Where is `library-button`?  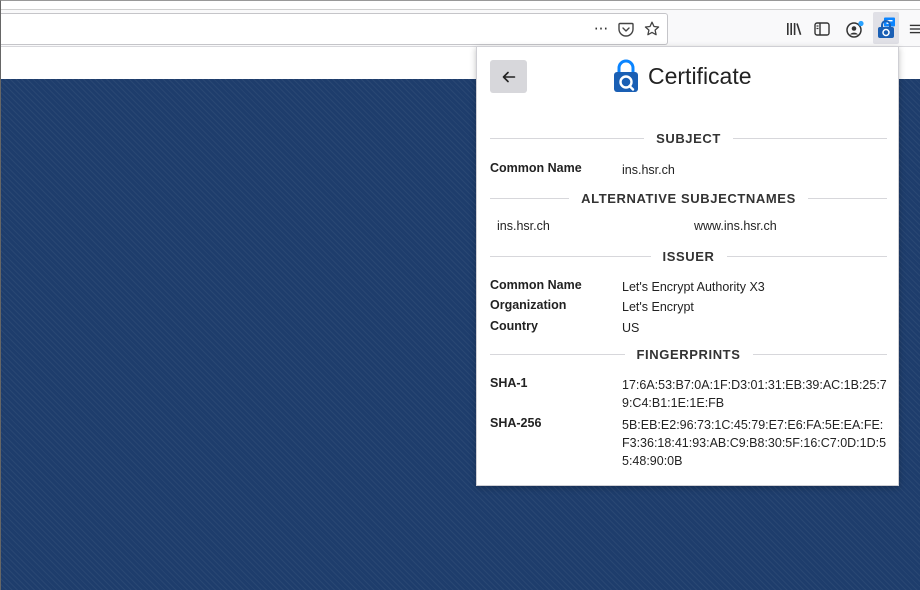 library-button is located at coordinates (794, 29).